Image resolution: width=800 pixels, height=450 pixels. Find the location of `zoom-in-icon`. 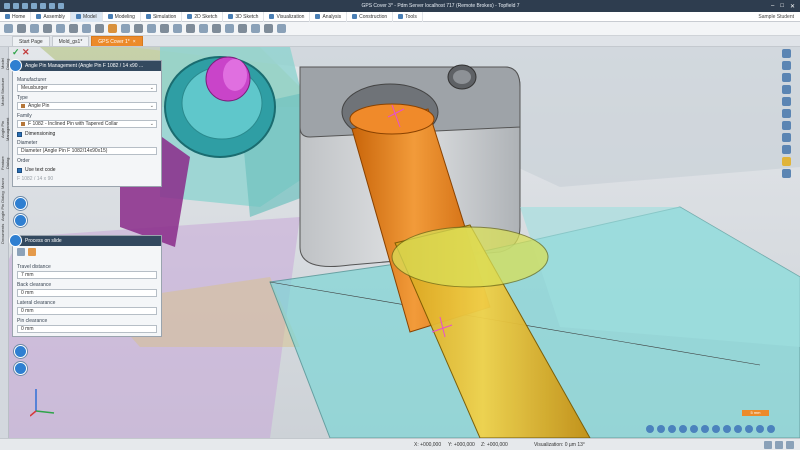

zoom-in-icon is located at coordinates (786, 65).